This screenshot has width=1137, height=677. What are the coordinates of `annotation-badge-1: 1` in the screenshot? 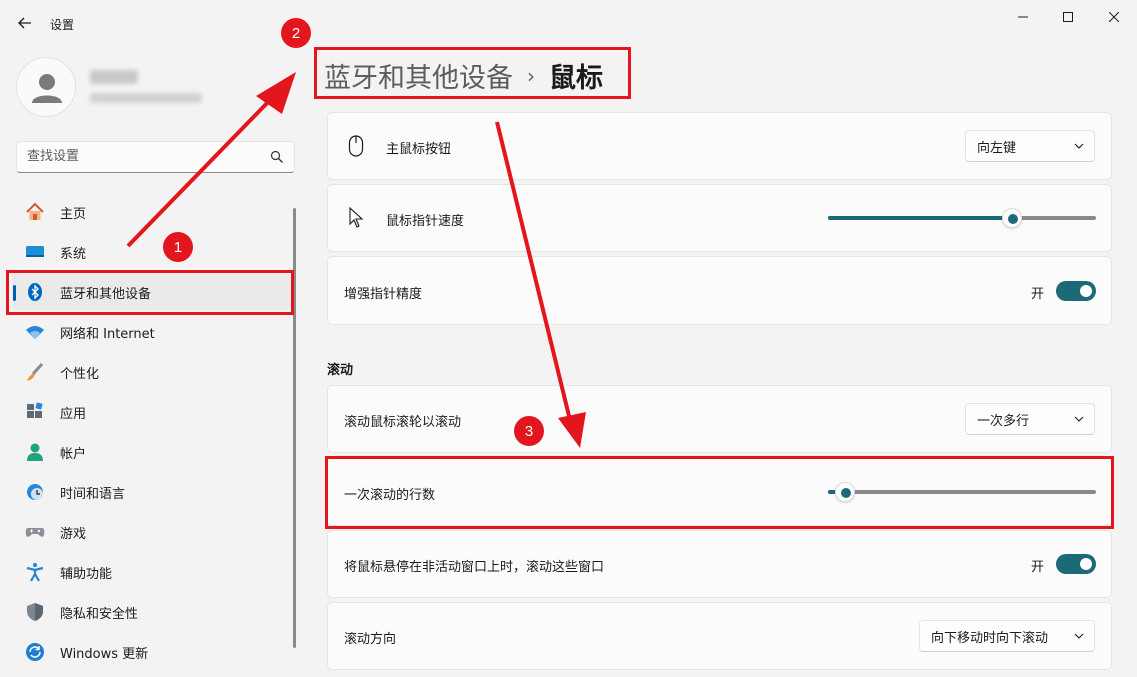 It's located at (178, 247).